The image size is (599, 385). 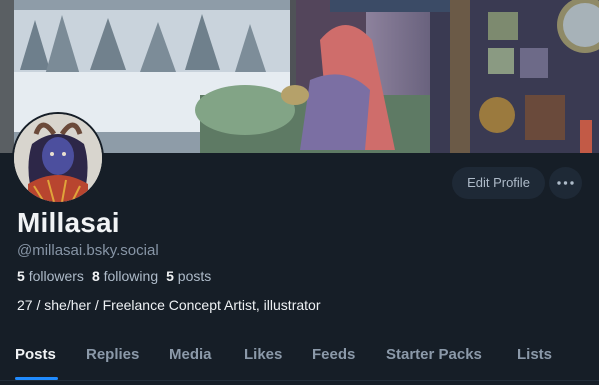 What do you see at coordinates (21, 276) in the screenshot?
I see `followers-count: 5` at bounding box center [21, 276].